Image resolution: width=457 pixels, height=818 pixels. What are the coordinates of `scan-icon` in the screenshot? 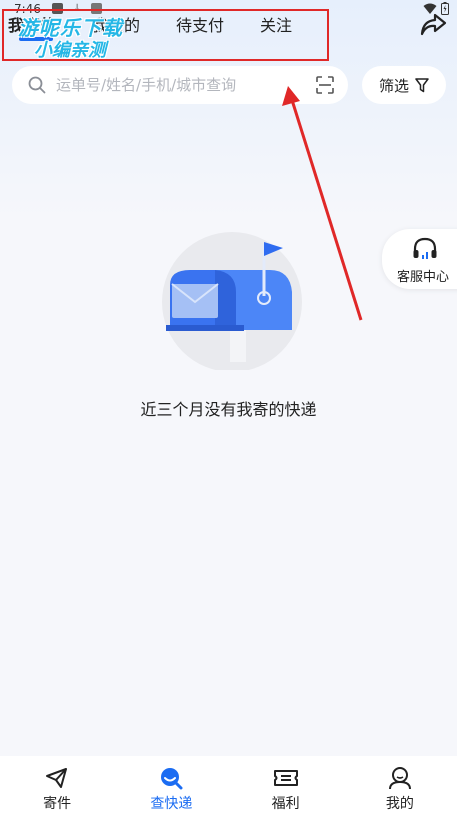 It's located at (325, 85).